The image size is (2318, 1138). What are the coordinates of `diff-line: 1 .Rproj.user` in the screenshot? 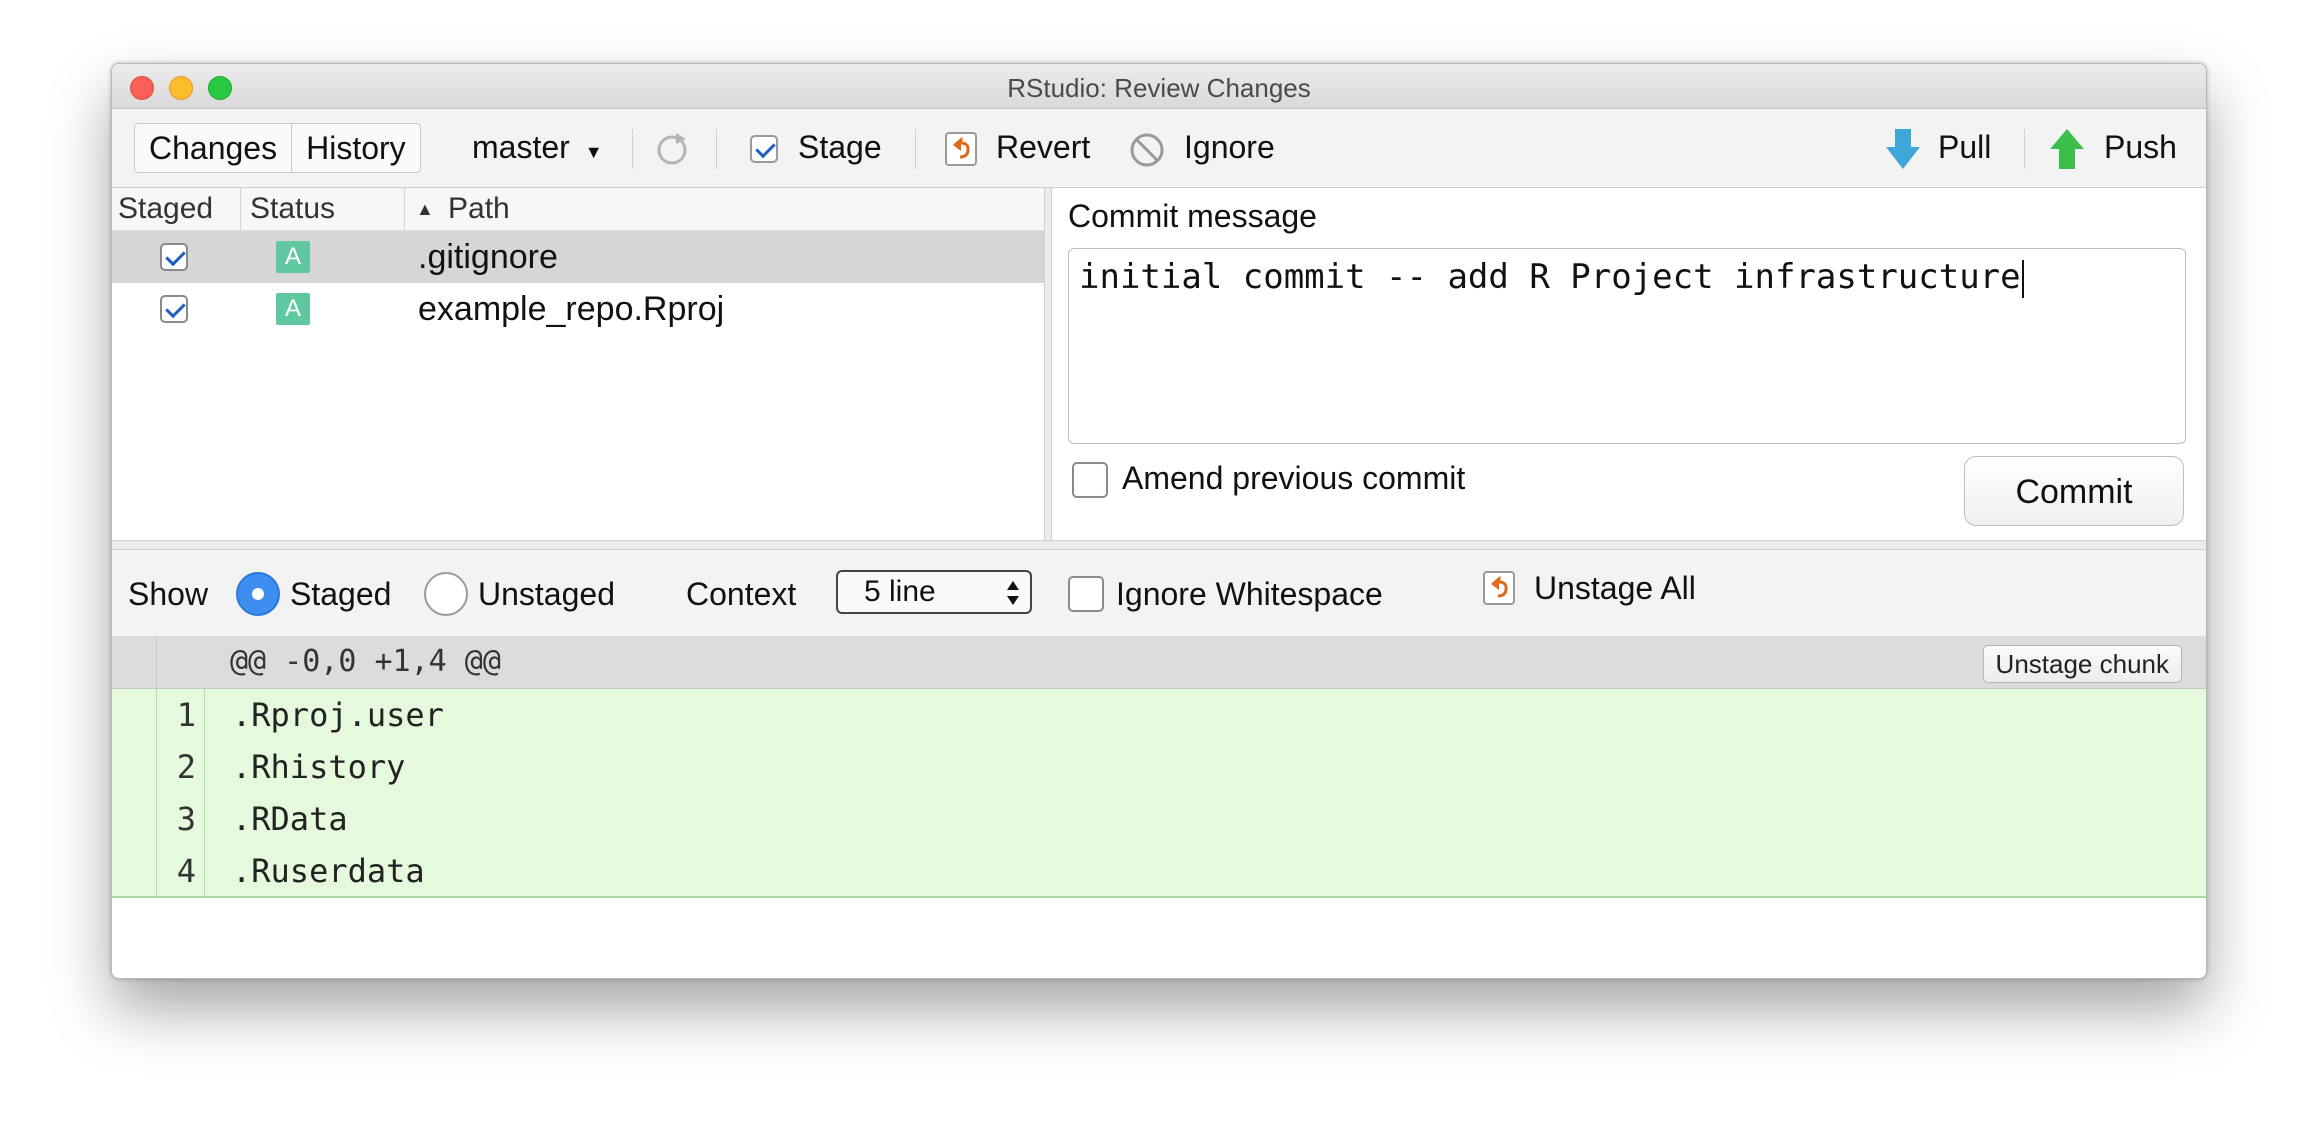 It's located at (1159, 715).